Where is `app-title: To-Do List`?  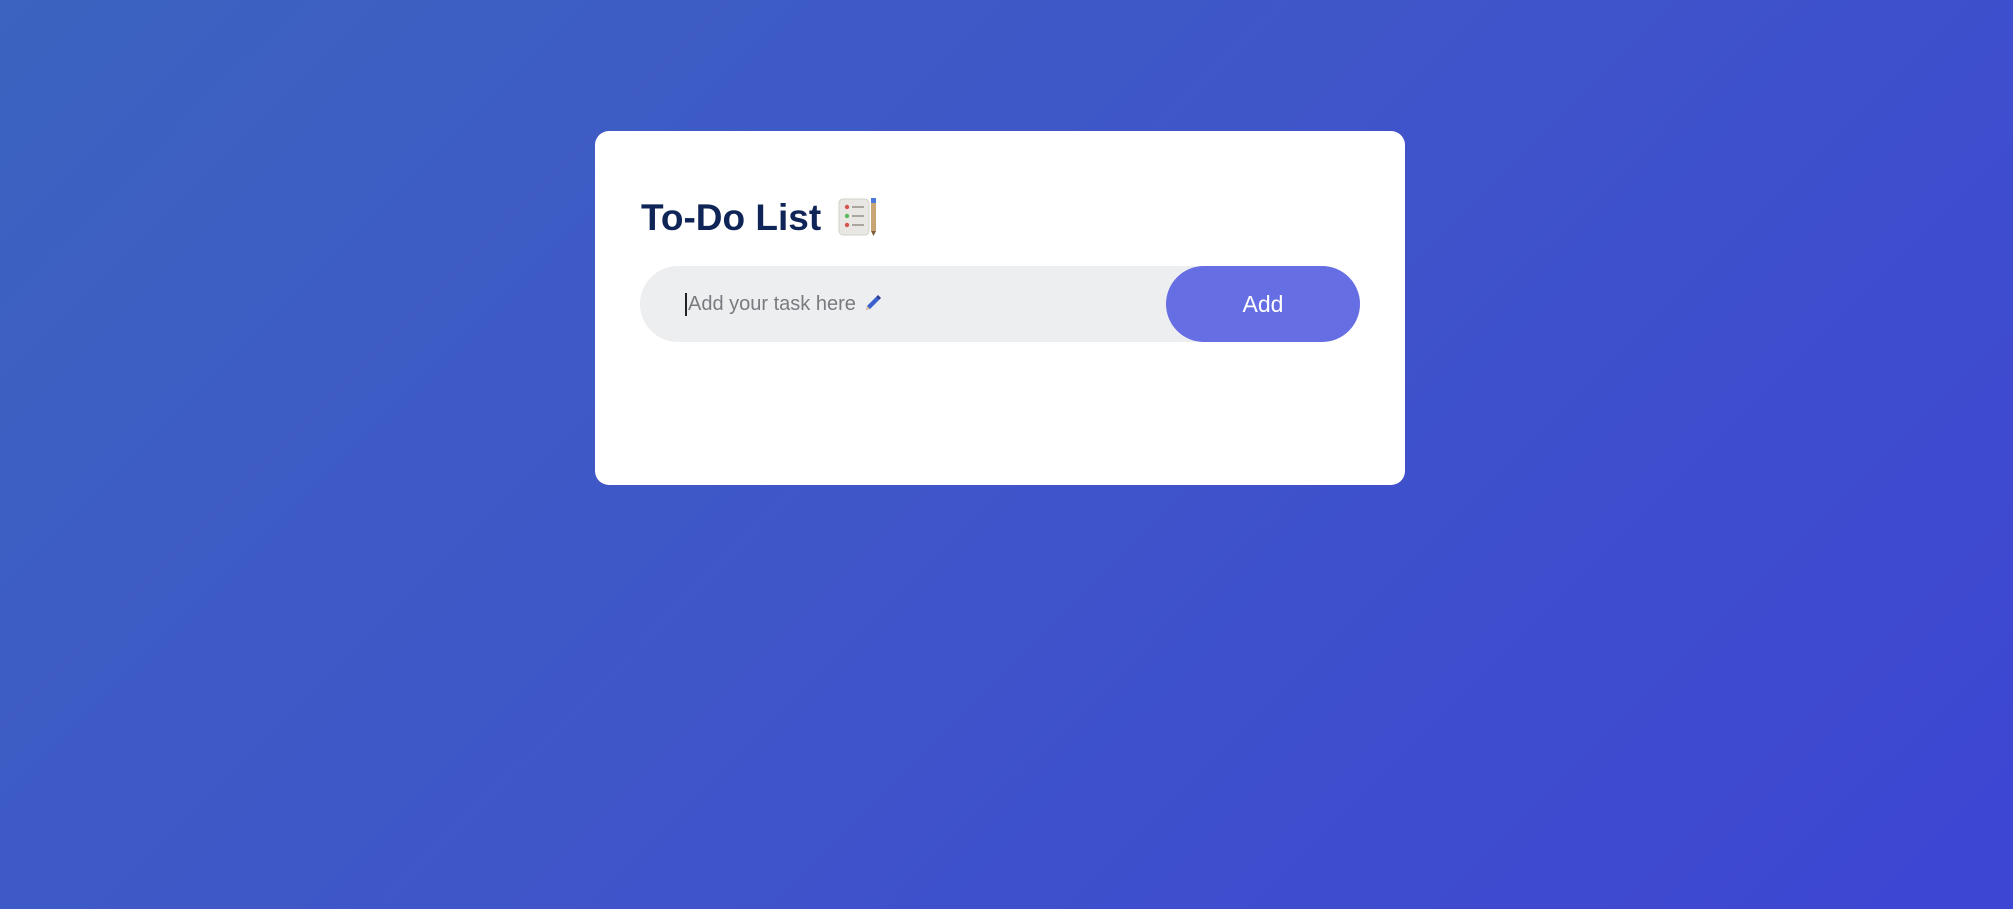
app-title: To-Do List is located at coordinates (731, 217).